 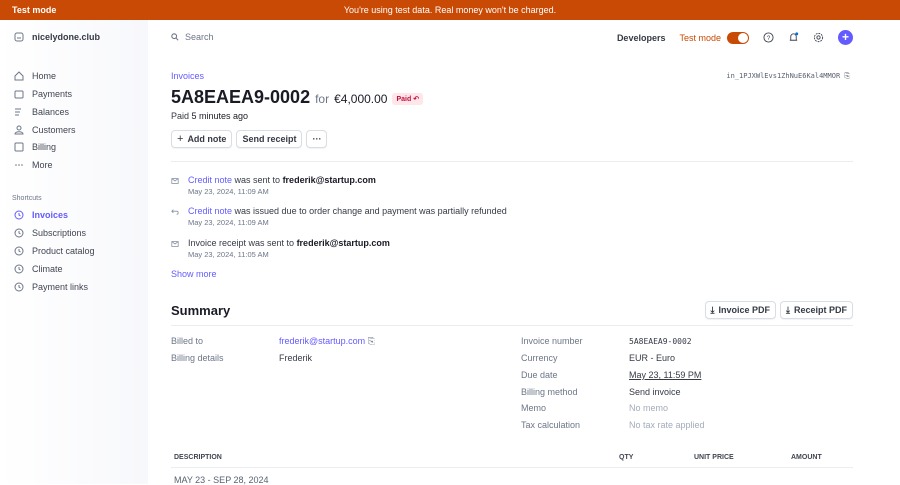 What do you see at coordinates (18, 112) in the screenshot?
I see `balances-icon` at bounding box center [18, 112].